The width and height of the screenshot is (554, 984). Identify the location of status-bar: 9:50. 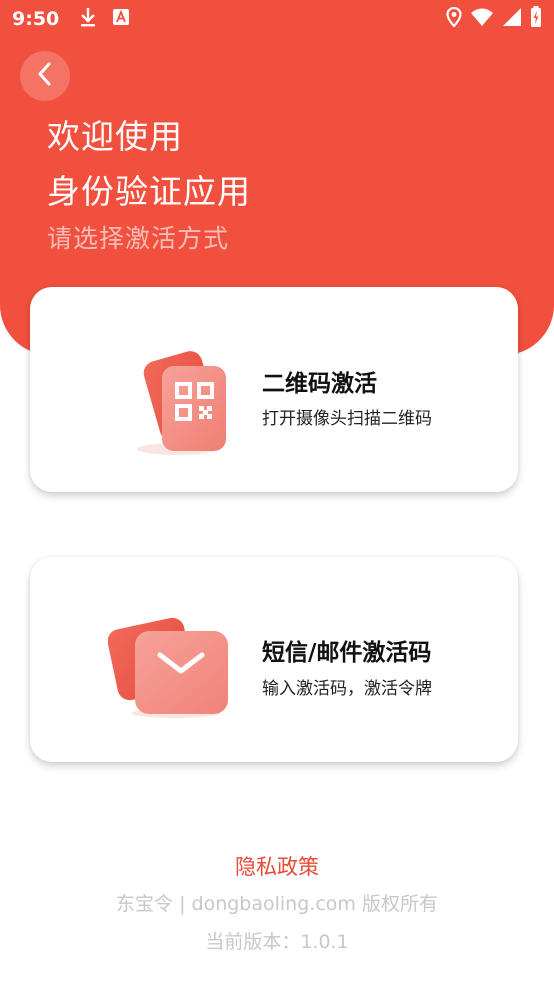
(277, 19).